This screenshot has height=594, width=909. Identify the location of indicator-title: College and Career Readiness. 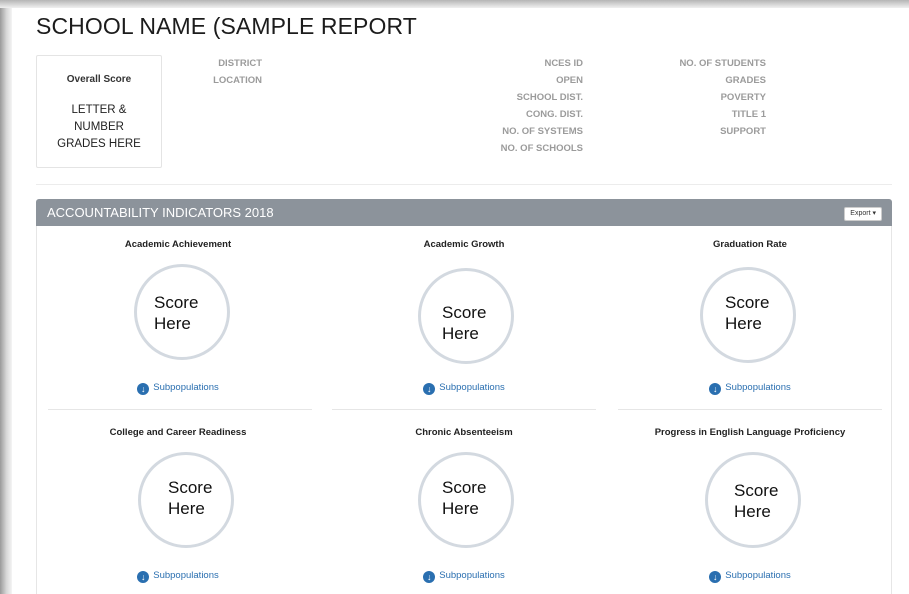
(178, 432).